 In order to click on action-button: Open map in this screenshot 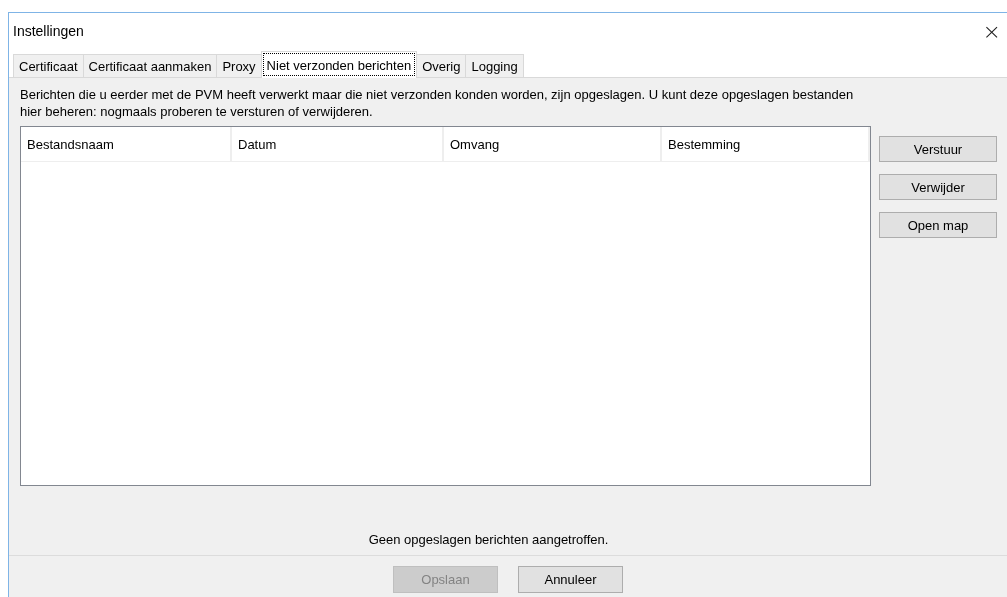, I will do `click(938, 225)`.